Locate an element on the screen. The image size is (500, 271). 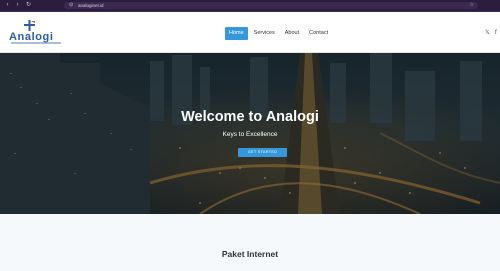
nav-item-about: About is located at coordinates (292, 33).